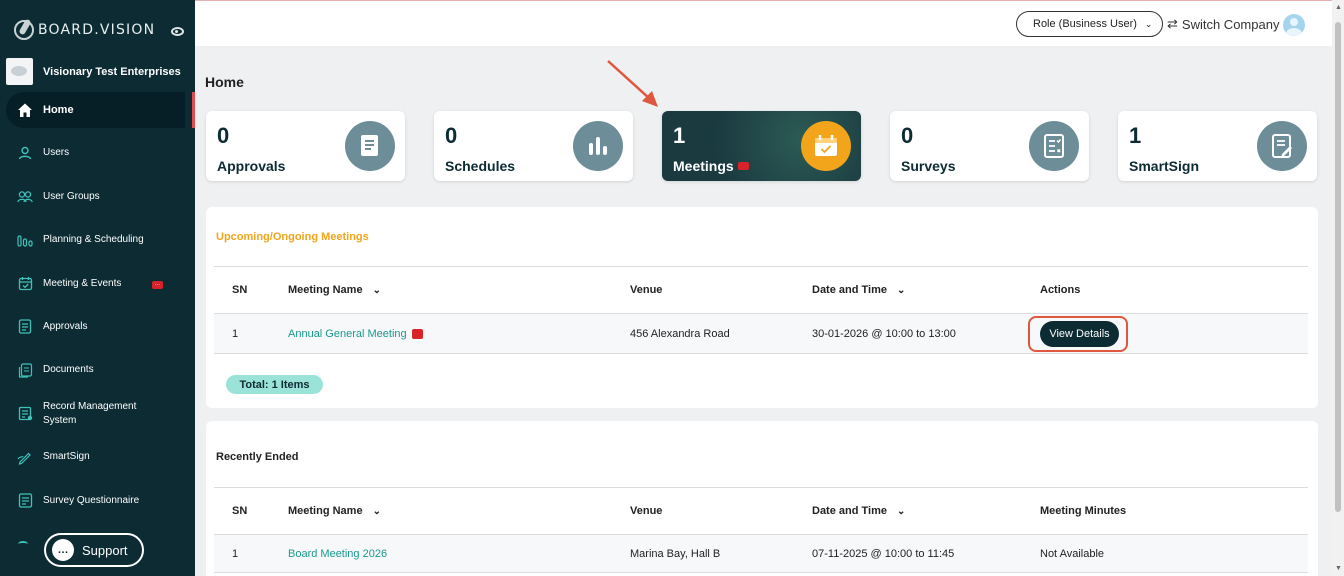  Describe the element at coordinates (24, 30) in the screenshot. I see `logo-icon` at that location.